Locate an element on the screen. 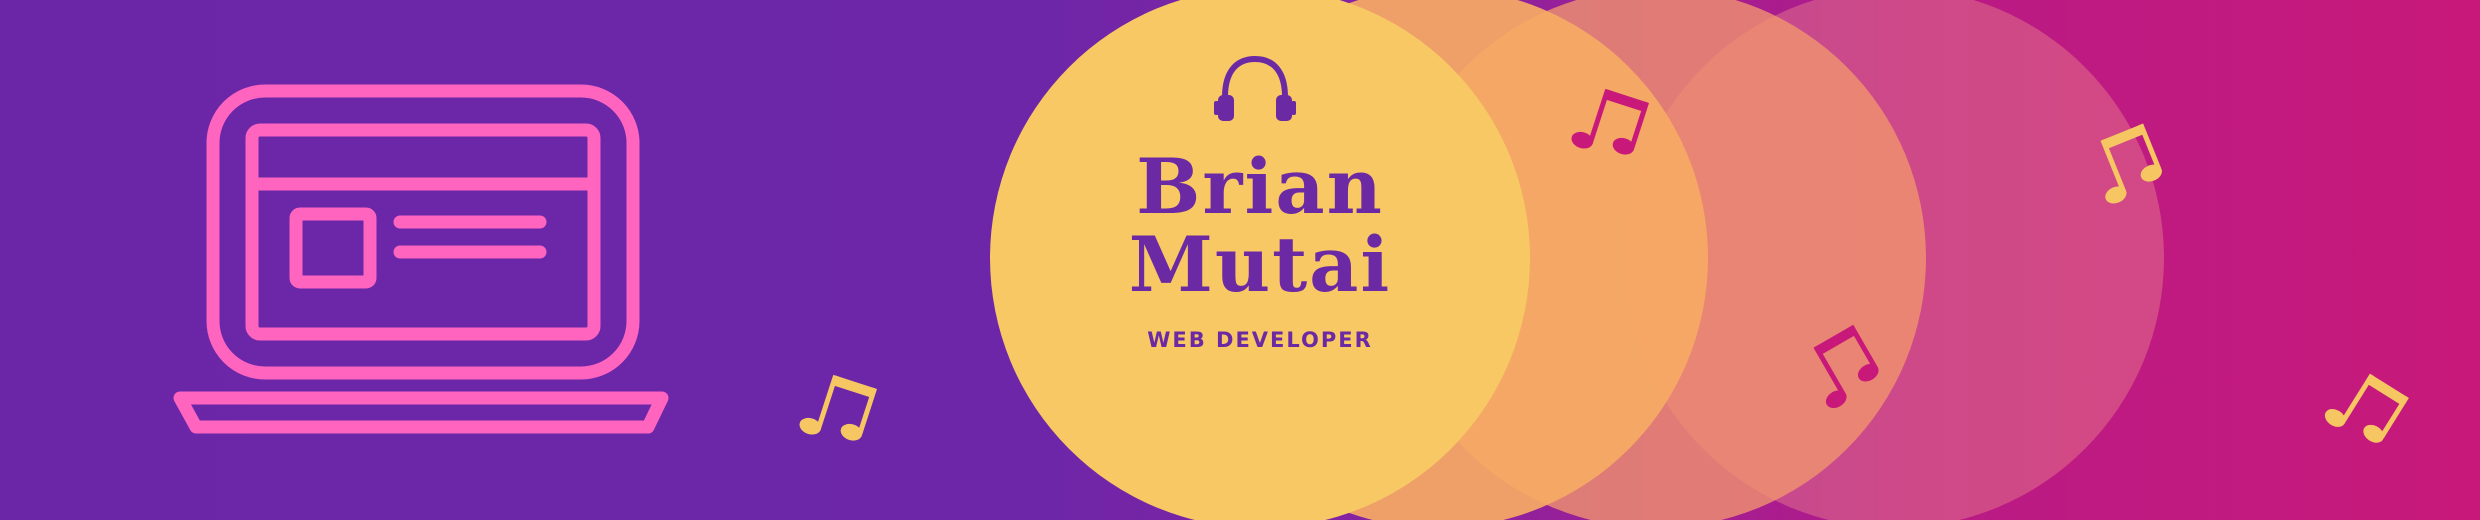  laptop-icon is located at coordinates (421, 259).